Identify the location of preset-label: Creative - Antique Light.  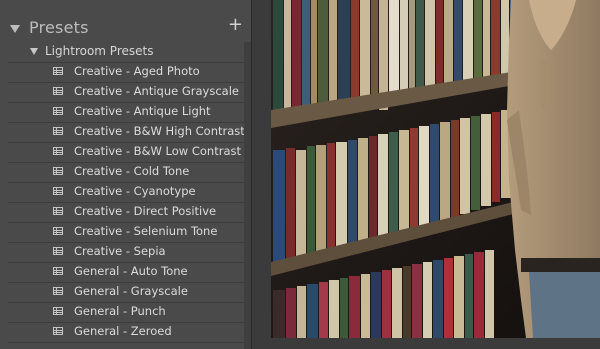
(142, 111).